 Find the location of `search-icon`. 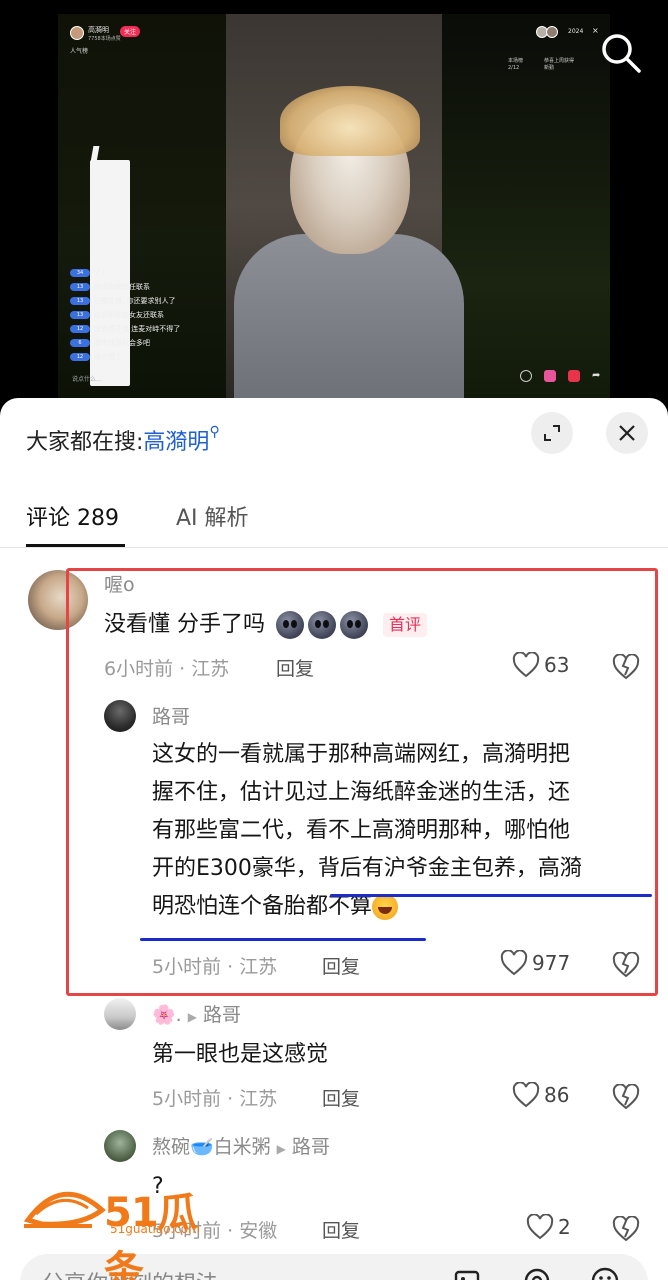

search-icon is located at coordinates (621, 53).